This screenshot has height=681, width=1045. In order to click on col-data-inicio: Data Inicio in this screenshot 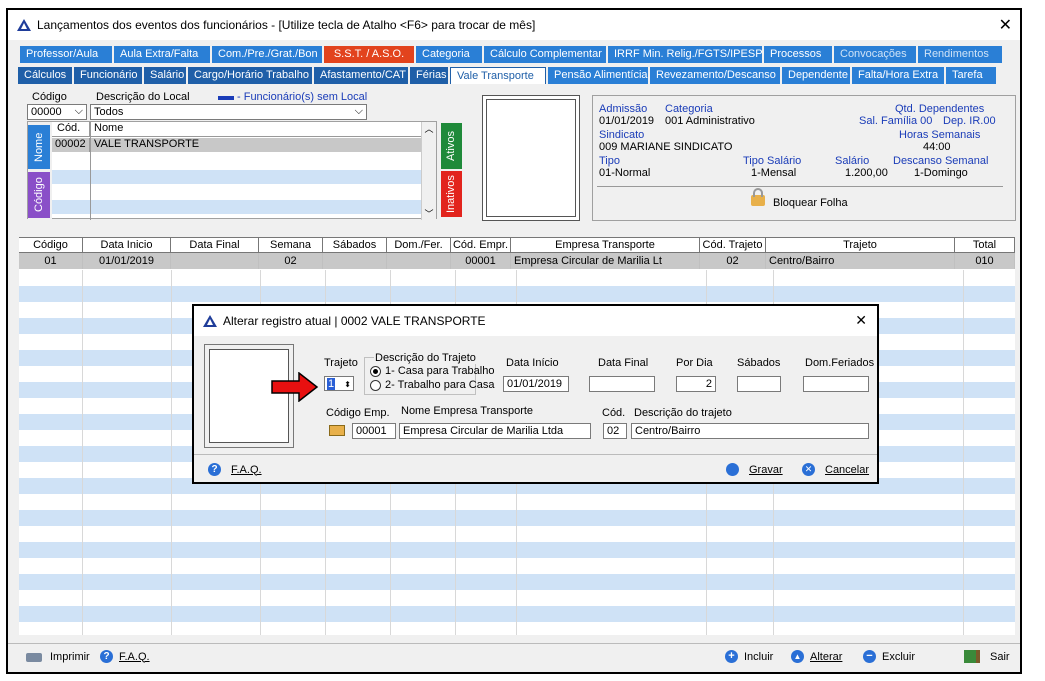, I will do `click(127, 244)`.